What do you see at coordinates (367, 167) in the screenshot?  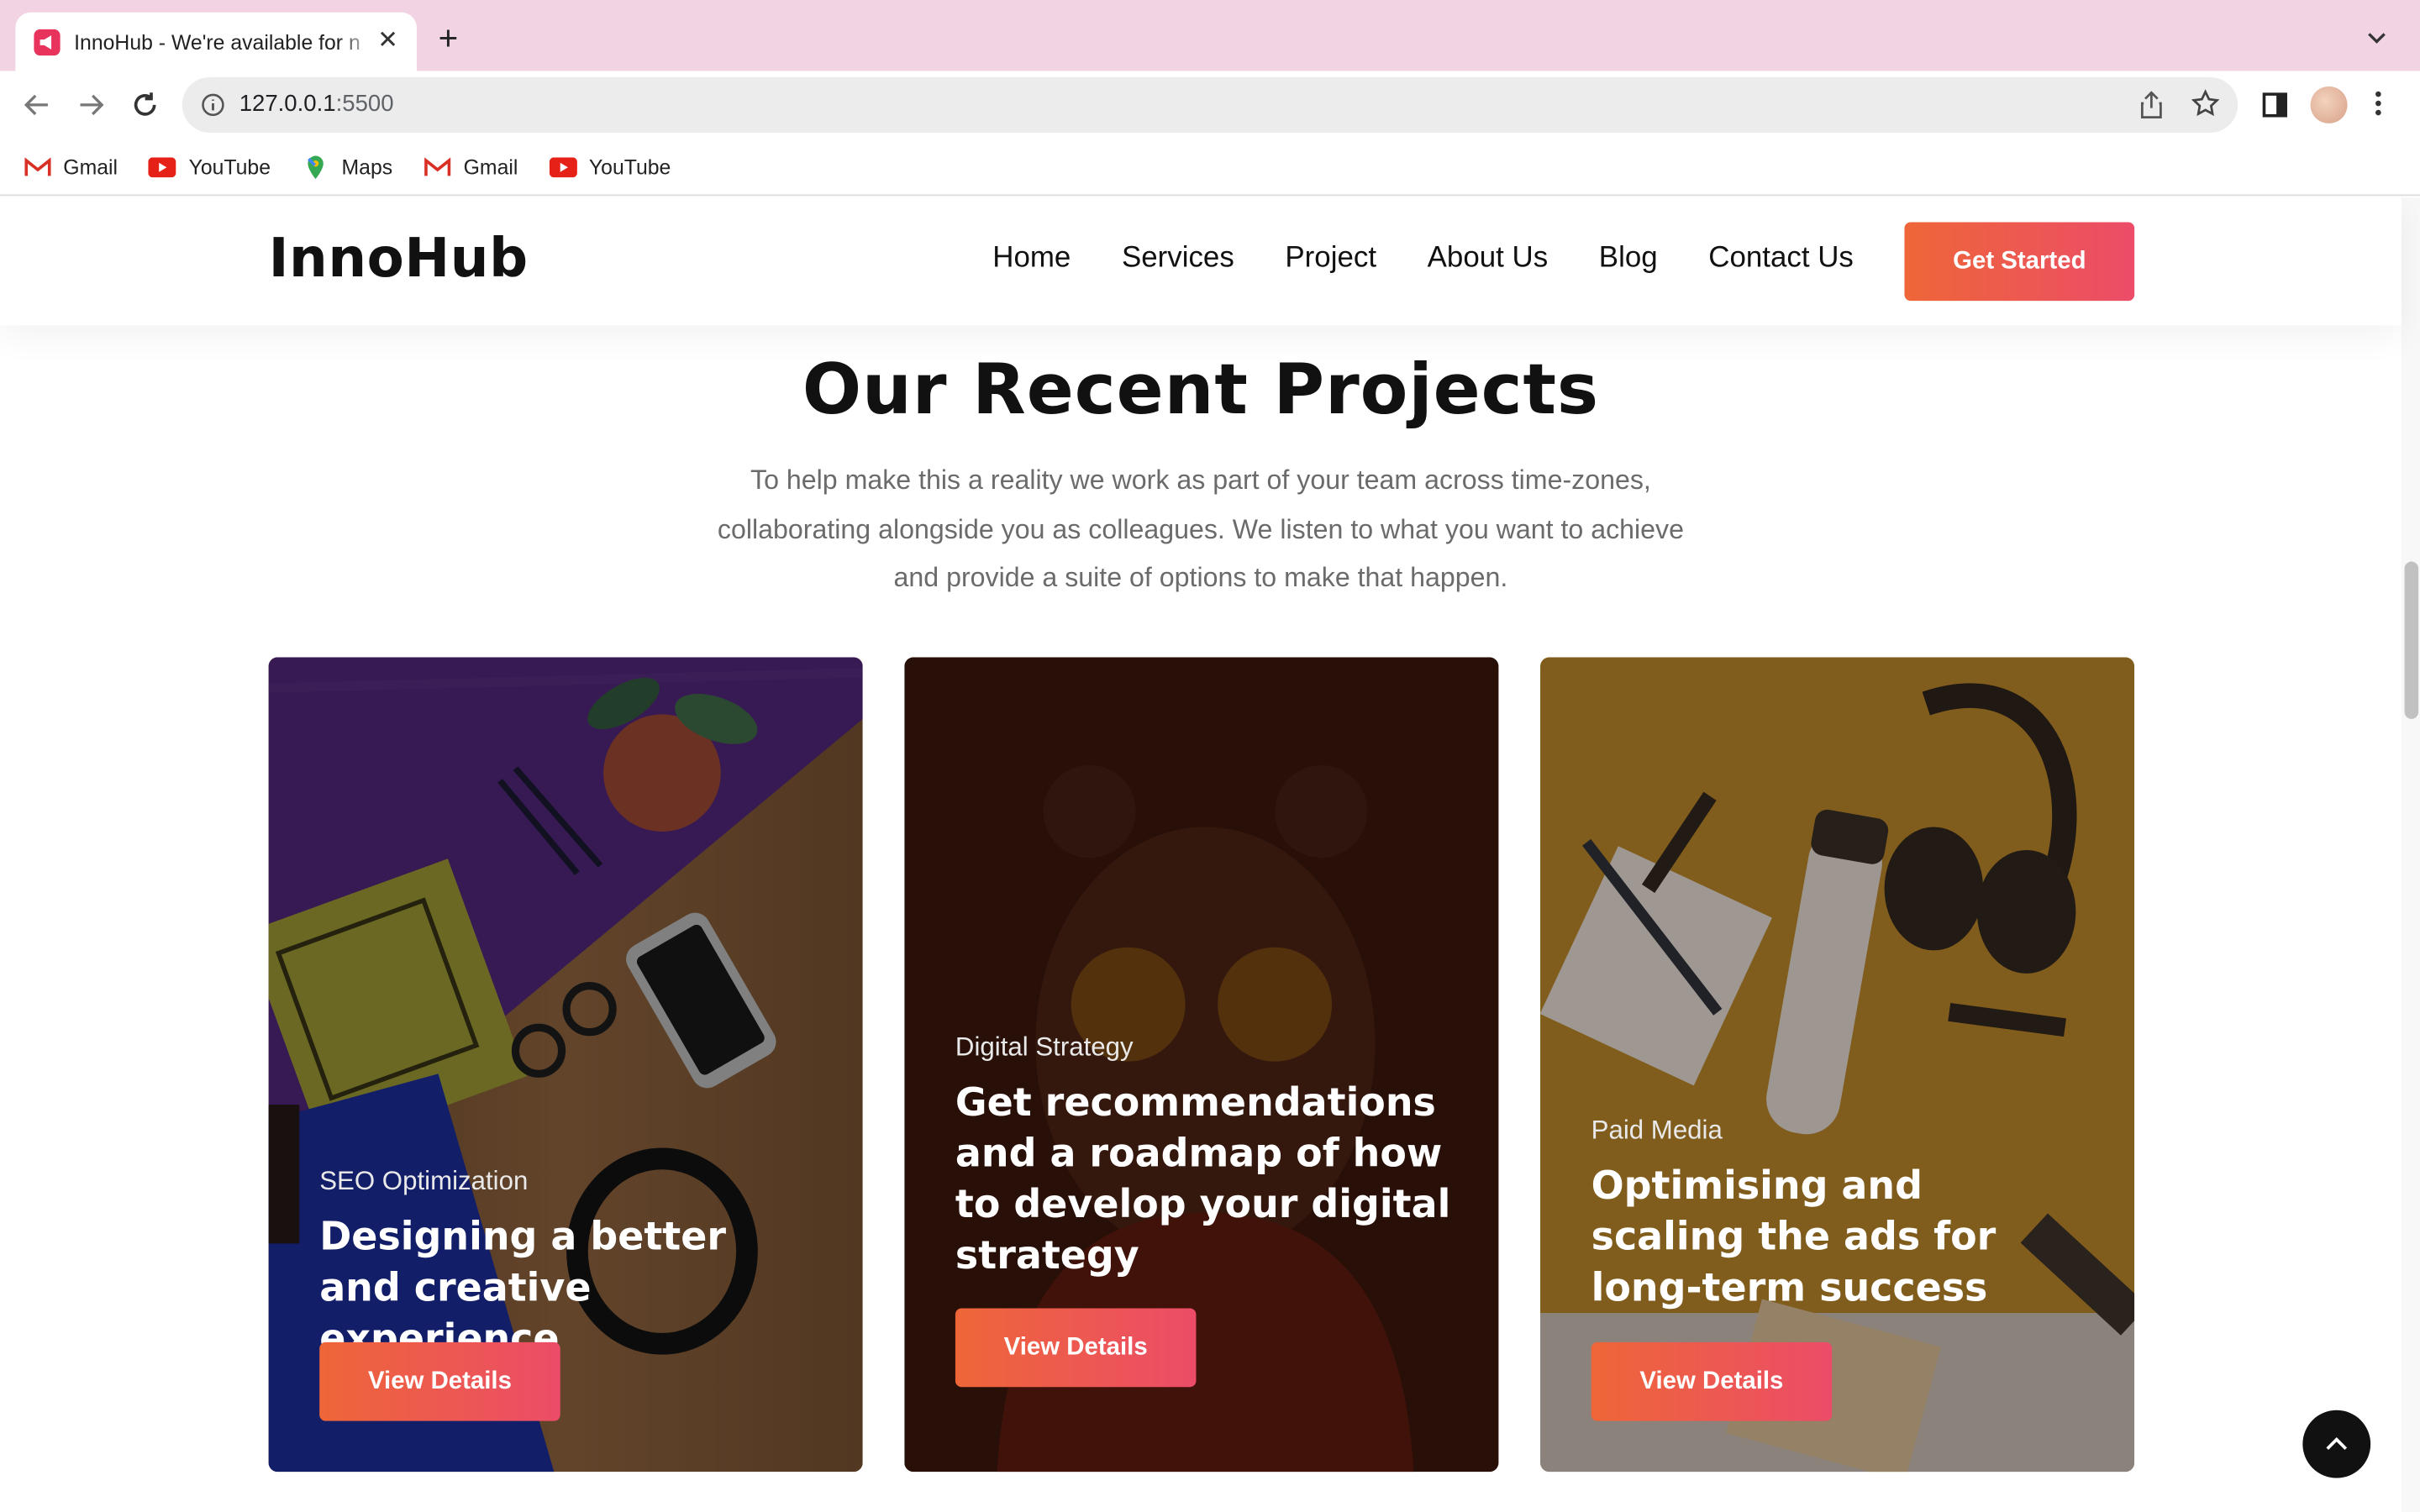 I see `bookmark-label: Maps` at bounding box center [367, 167].